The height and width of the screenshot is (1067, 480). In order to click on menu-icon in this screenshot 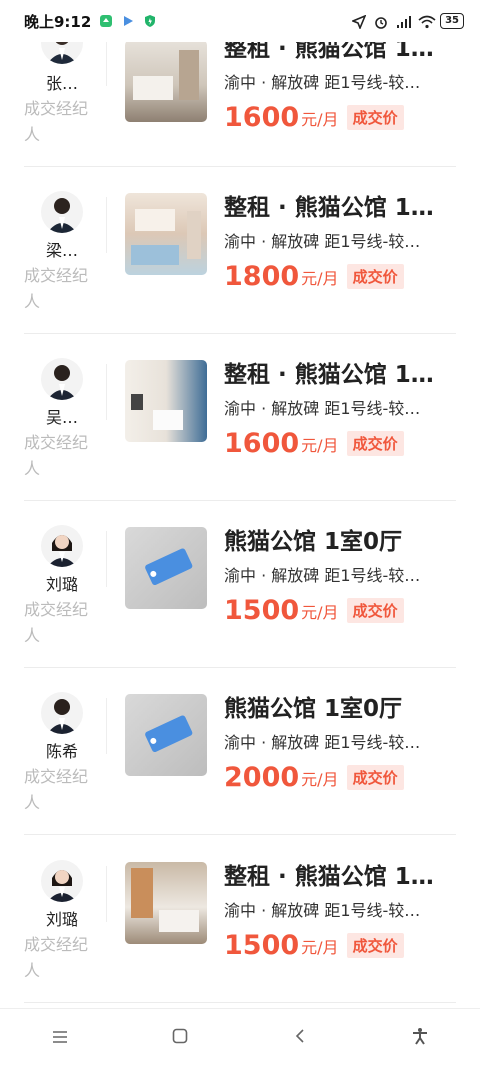, I will do `click(60, 1038)`.